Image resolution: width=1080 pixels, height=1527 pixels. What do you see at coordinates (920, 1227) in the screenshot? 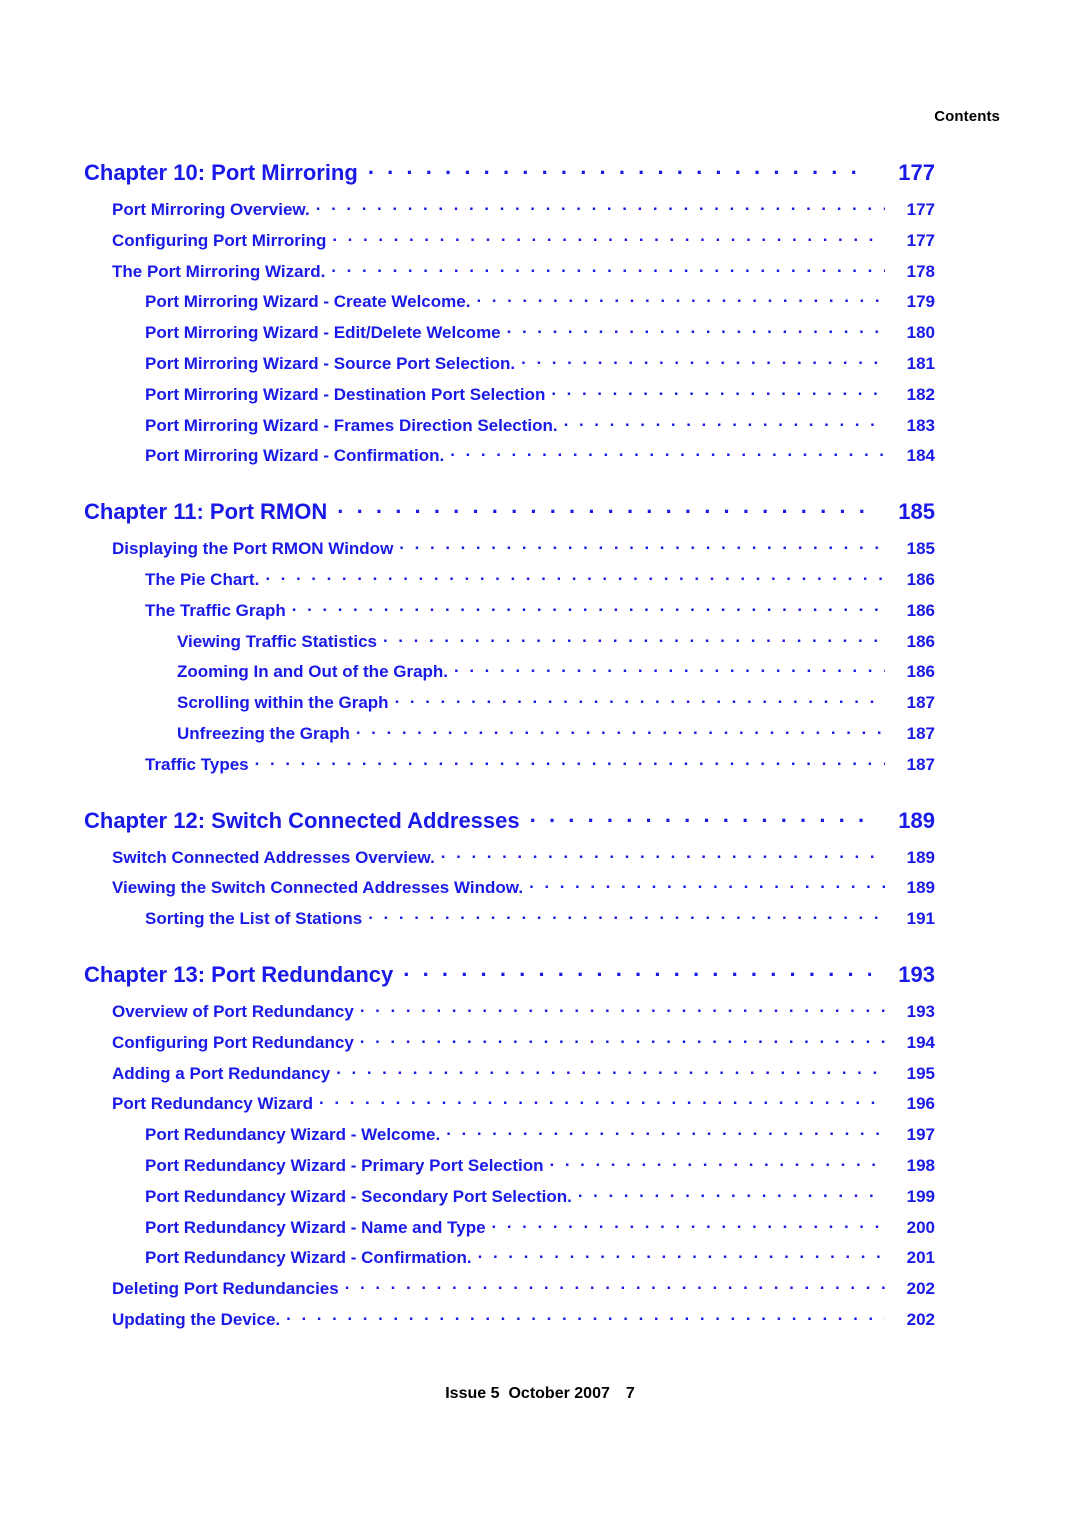
I see `toc-page-number: 200` at bounding box center [920, 1227].